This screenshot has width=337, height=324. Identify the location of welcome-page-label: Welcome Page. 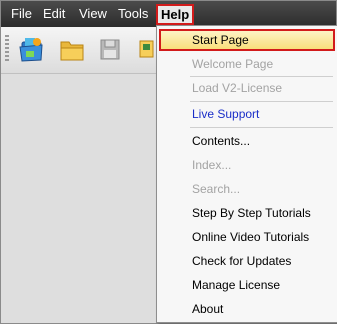
(233, 64).